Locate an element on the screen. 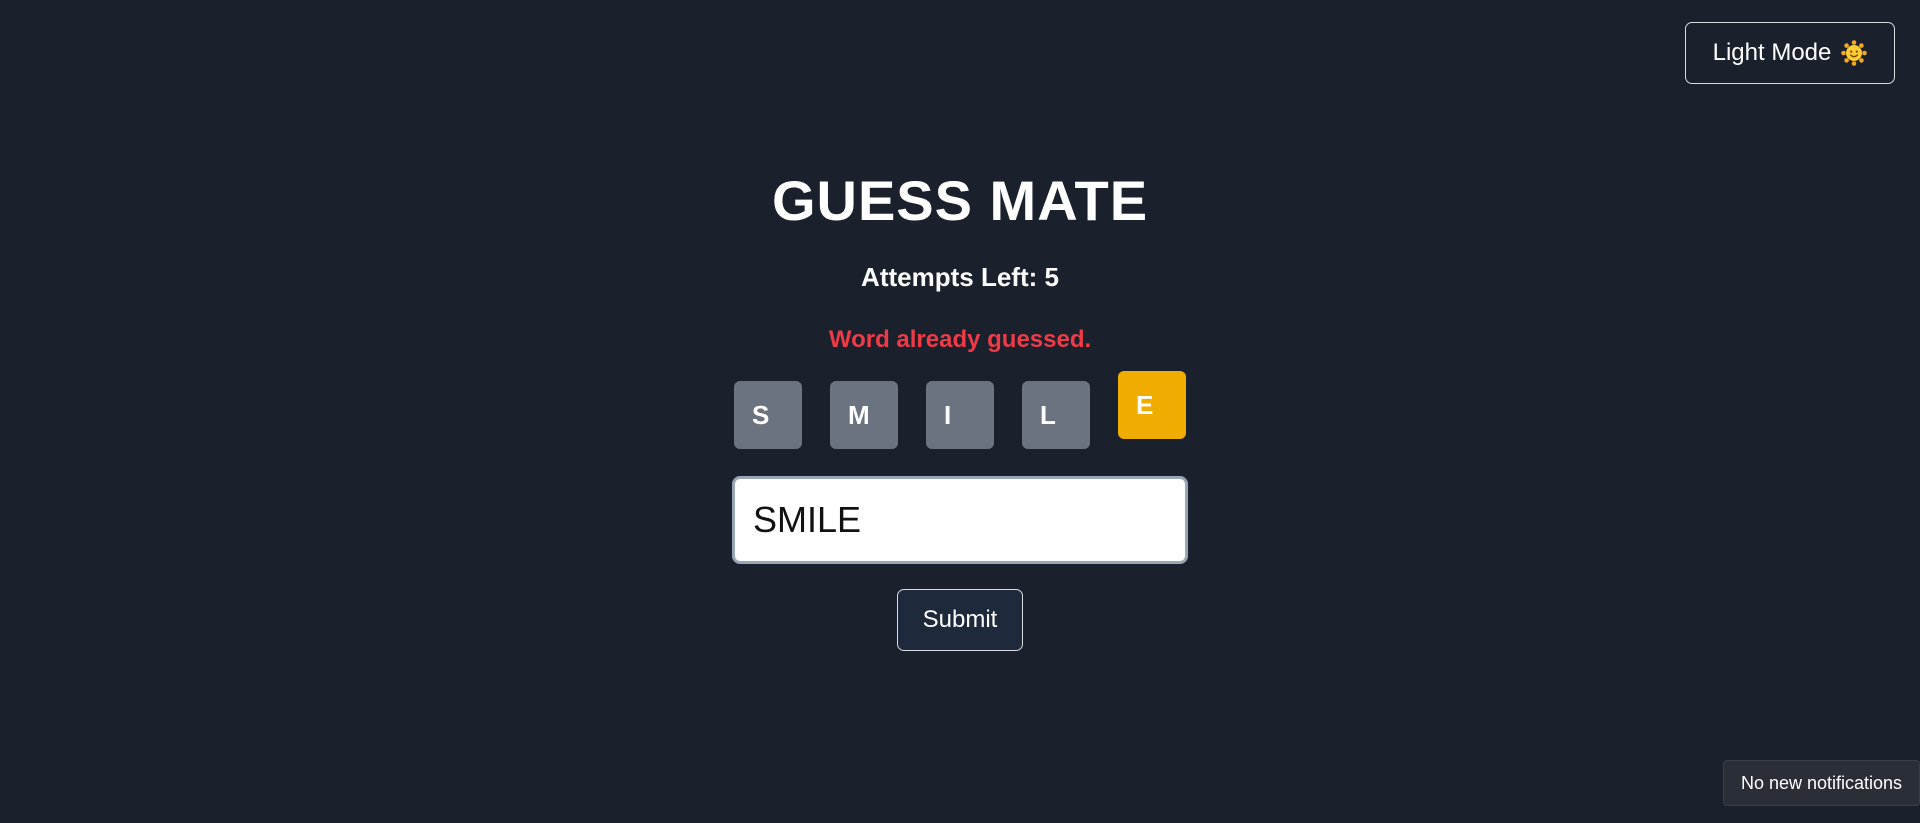 This screenshot has width=1920, height=823. letter-tiles-row: S M I L E is located at coordinates (961, 411).